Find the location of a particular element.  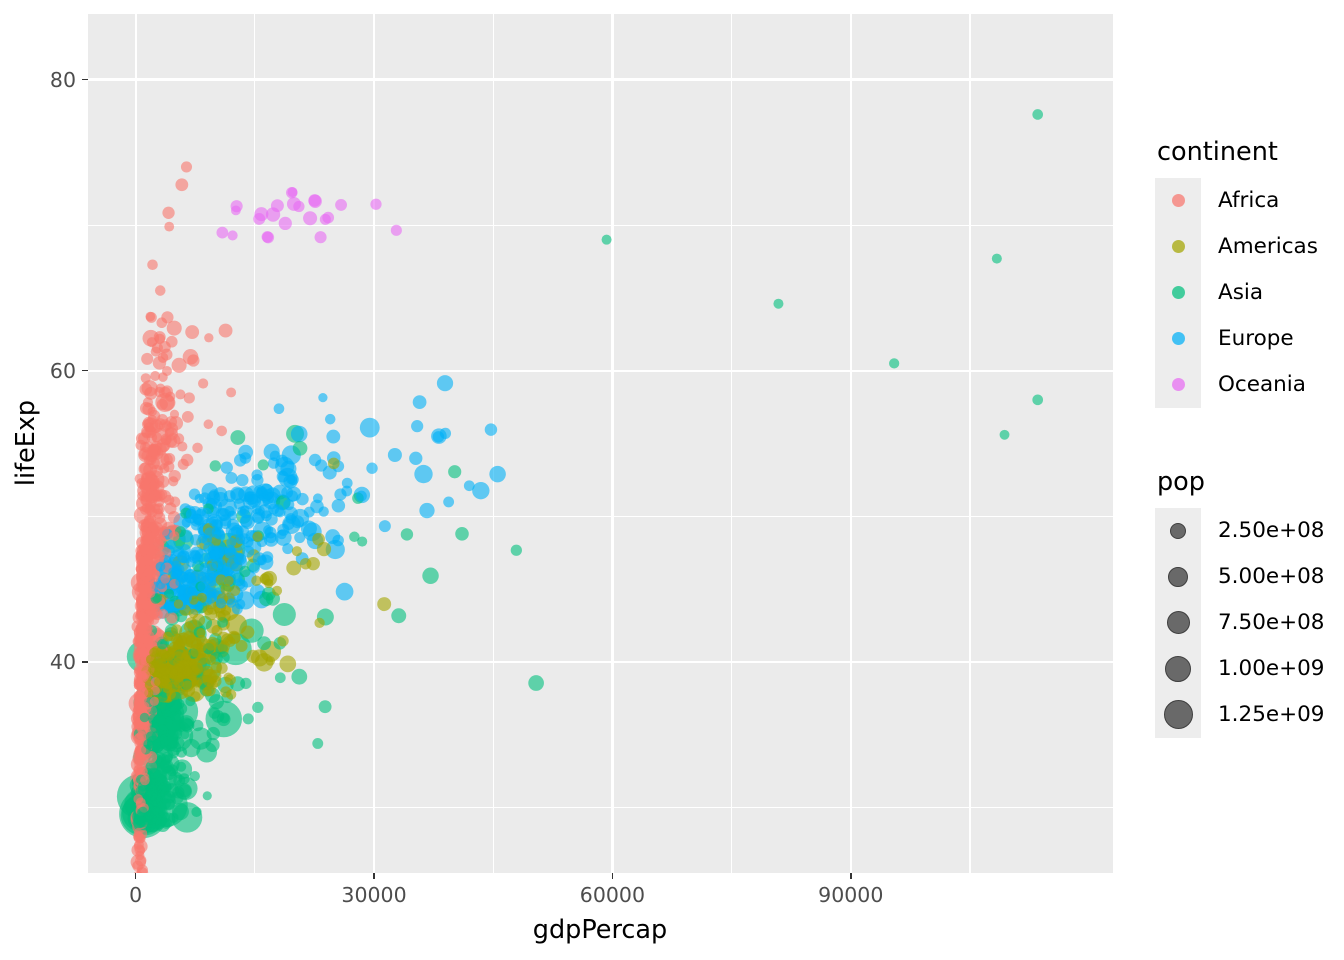

pop-legend-item-4: 1.25e+09 is located at coordinates (1240, 714).